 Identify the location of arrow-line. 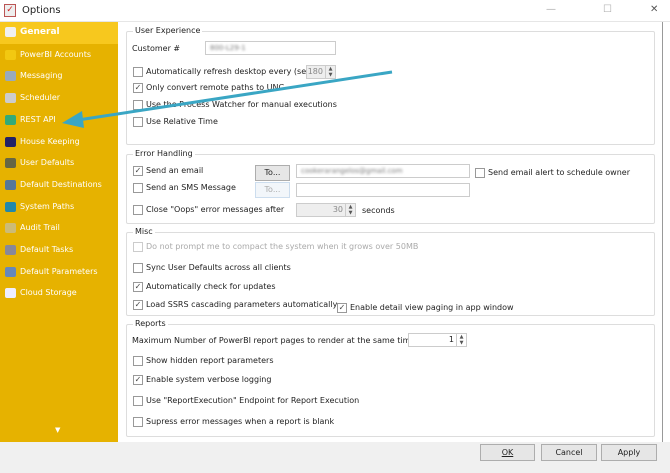
(235, 96).